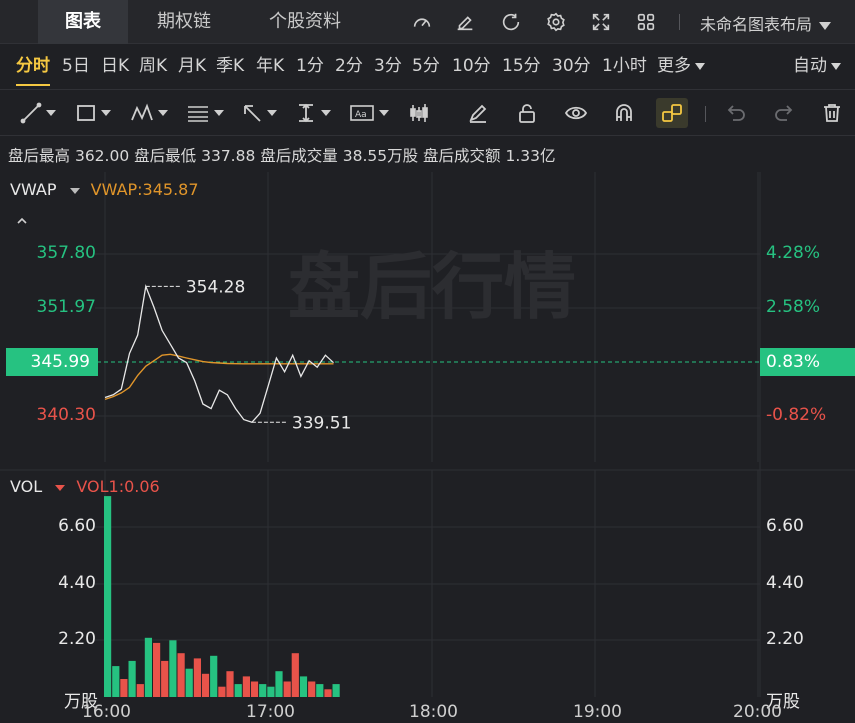 The height and width of the screenshot is (723, 855). Describe the element at coordinates (785, 526) in the screenshot. I see `vol-y-right-1: 6.60` at that location.